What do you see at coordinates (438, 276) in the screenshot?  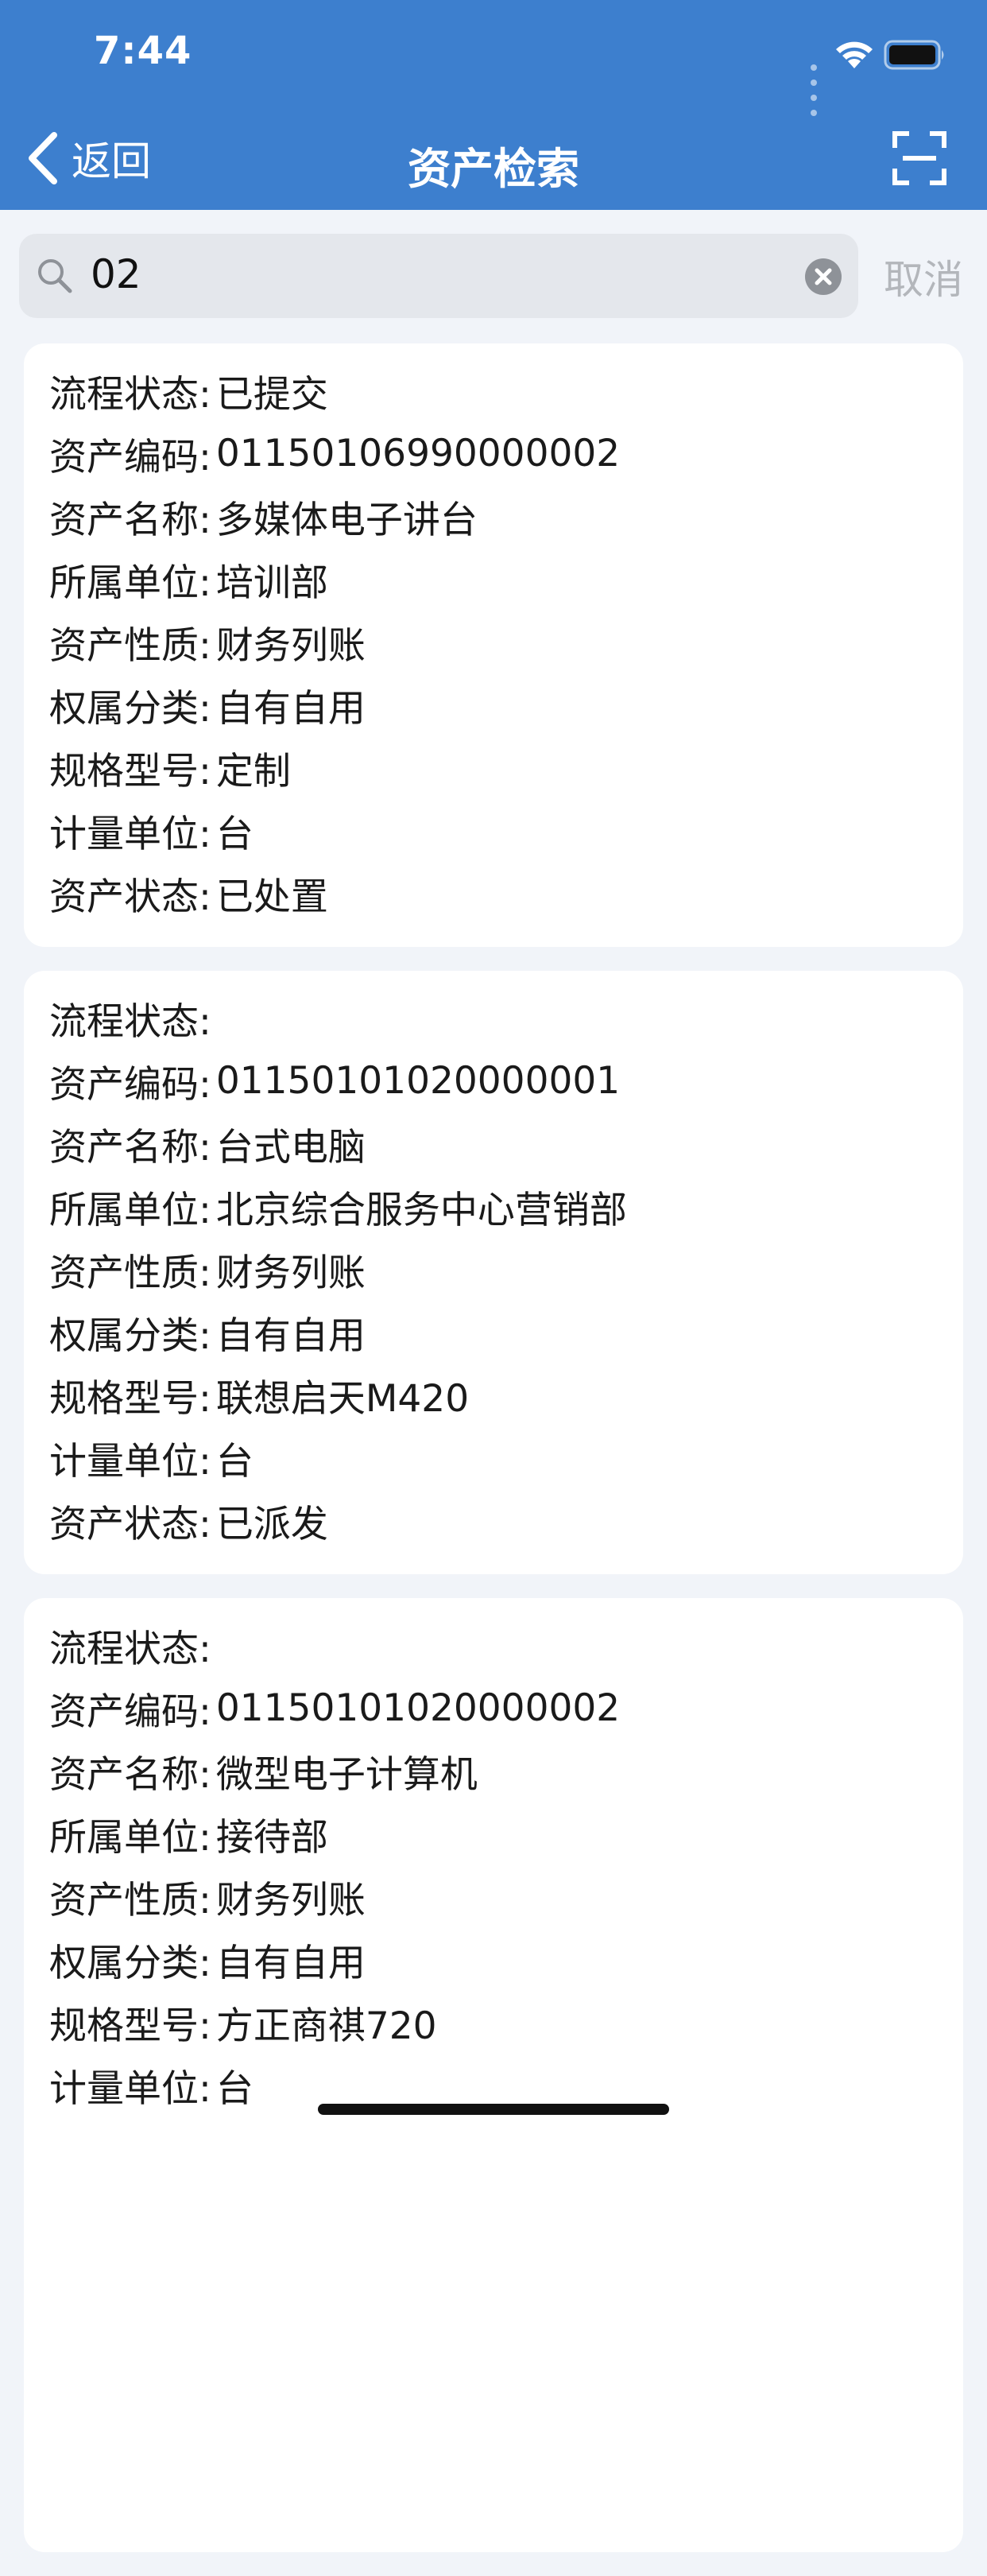 I see `search-input: 02` at bounding box center [438, 276].